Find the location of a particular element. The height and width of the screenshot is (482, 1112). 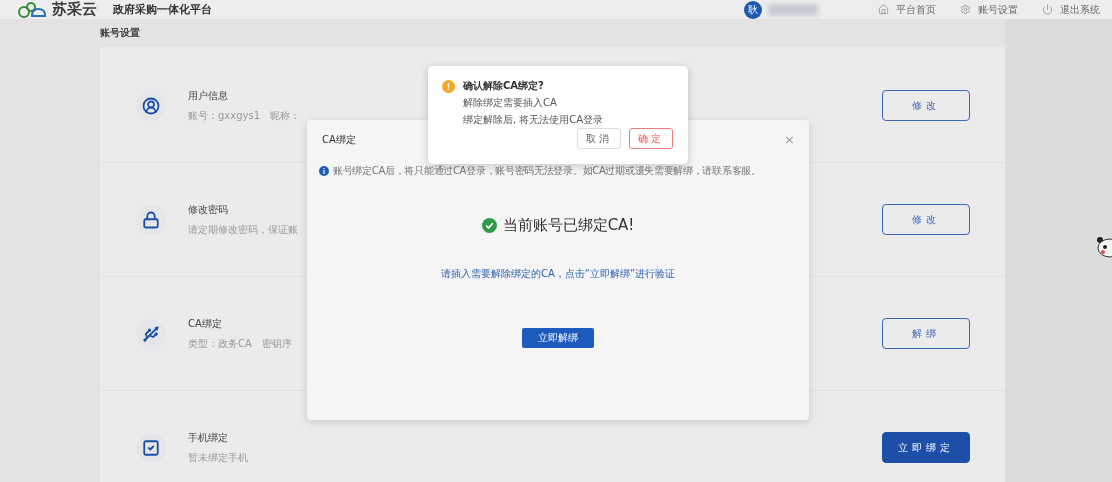

warning-icon is located at coordinates (448, 86).